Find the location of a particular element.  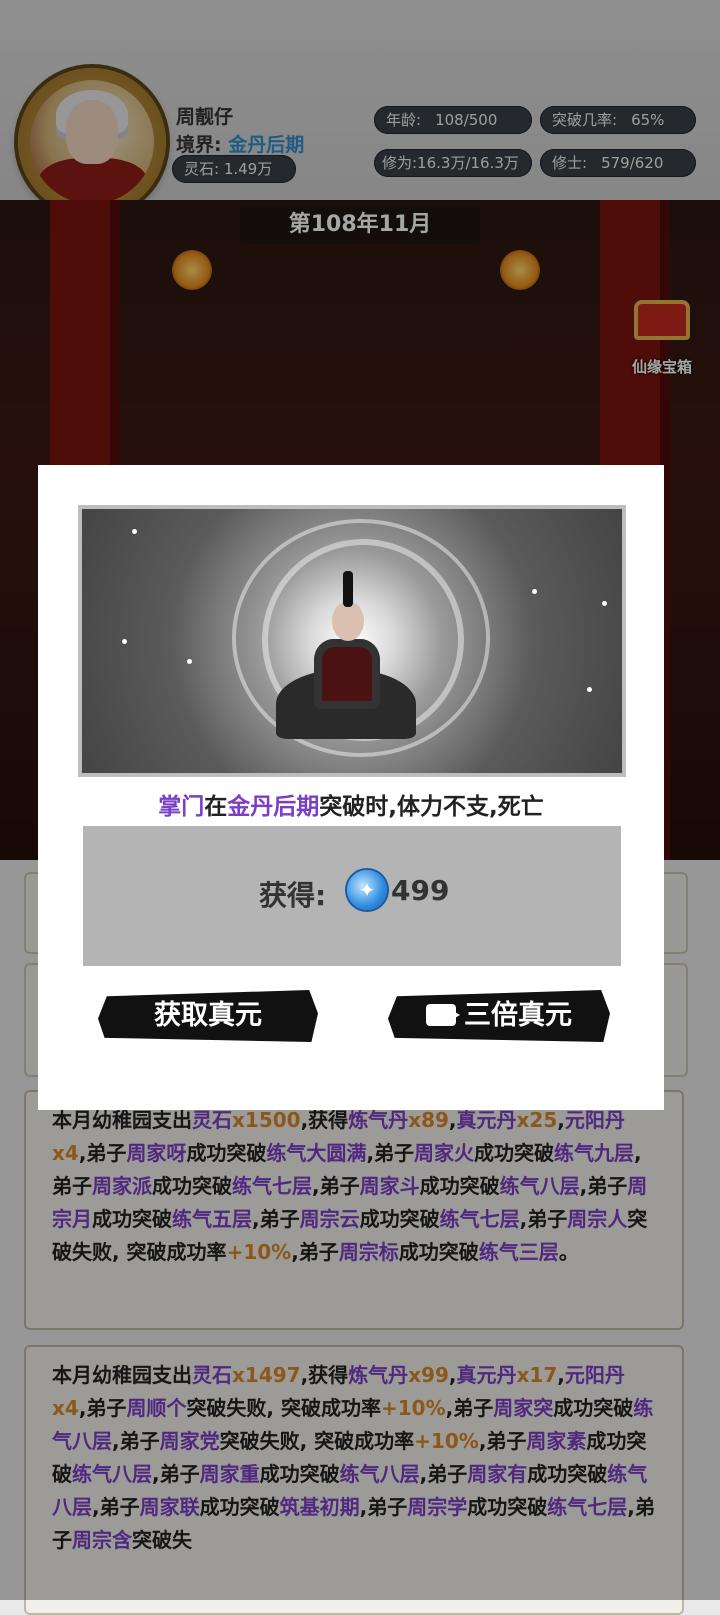

msg-text: 突破时,体力不支,死亡 is located at coordinates (431, 807).